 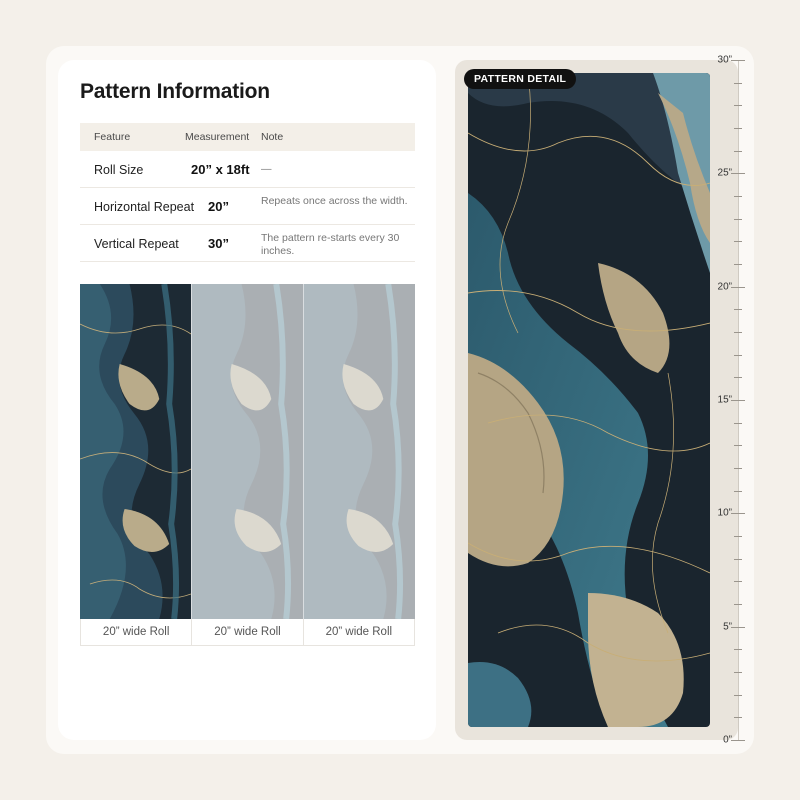 I want to click on row-measurement: 20”, so click(x=218, y=206).